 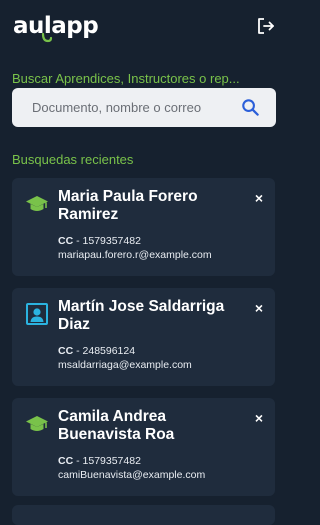 What do you see at coordinates (124, 107) in the screenshot?
I see `search-input` at bounding box center [124, 107].